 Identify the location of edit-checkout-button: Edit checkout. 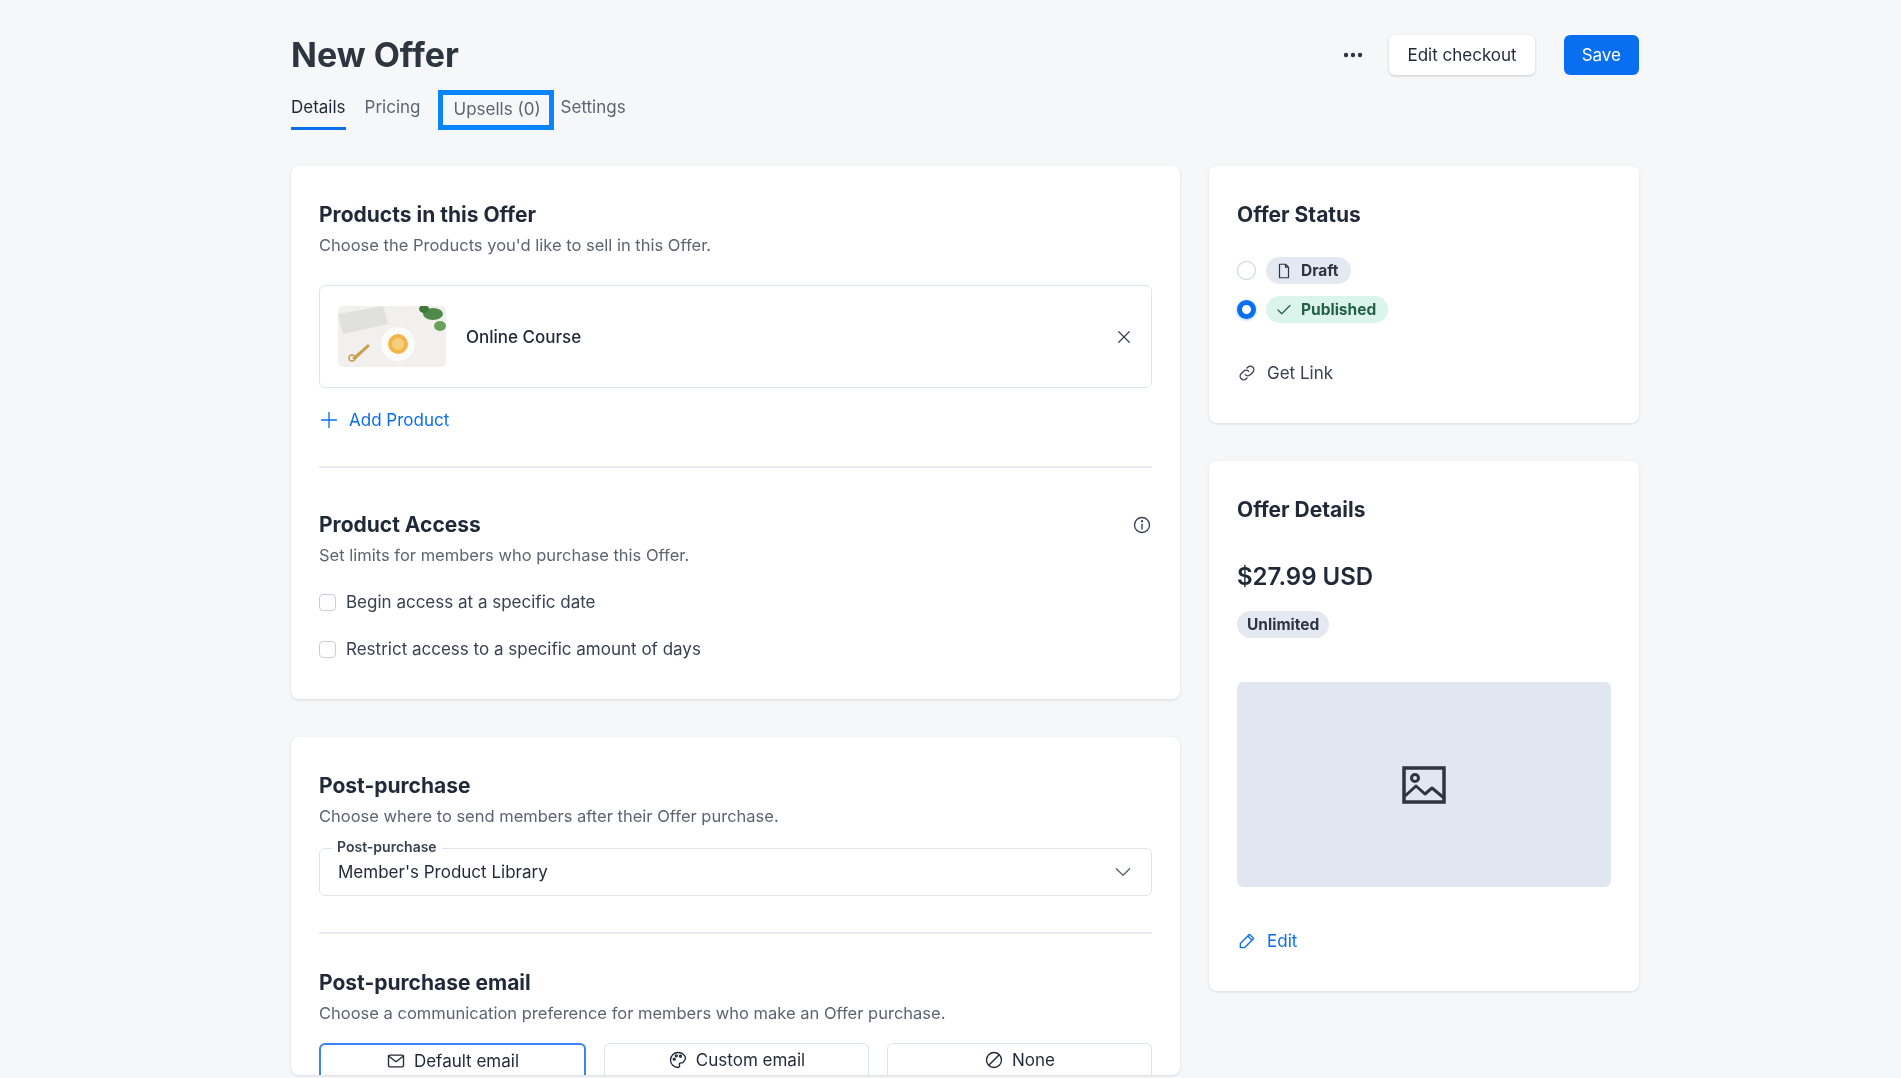
(1462, 54).